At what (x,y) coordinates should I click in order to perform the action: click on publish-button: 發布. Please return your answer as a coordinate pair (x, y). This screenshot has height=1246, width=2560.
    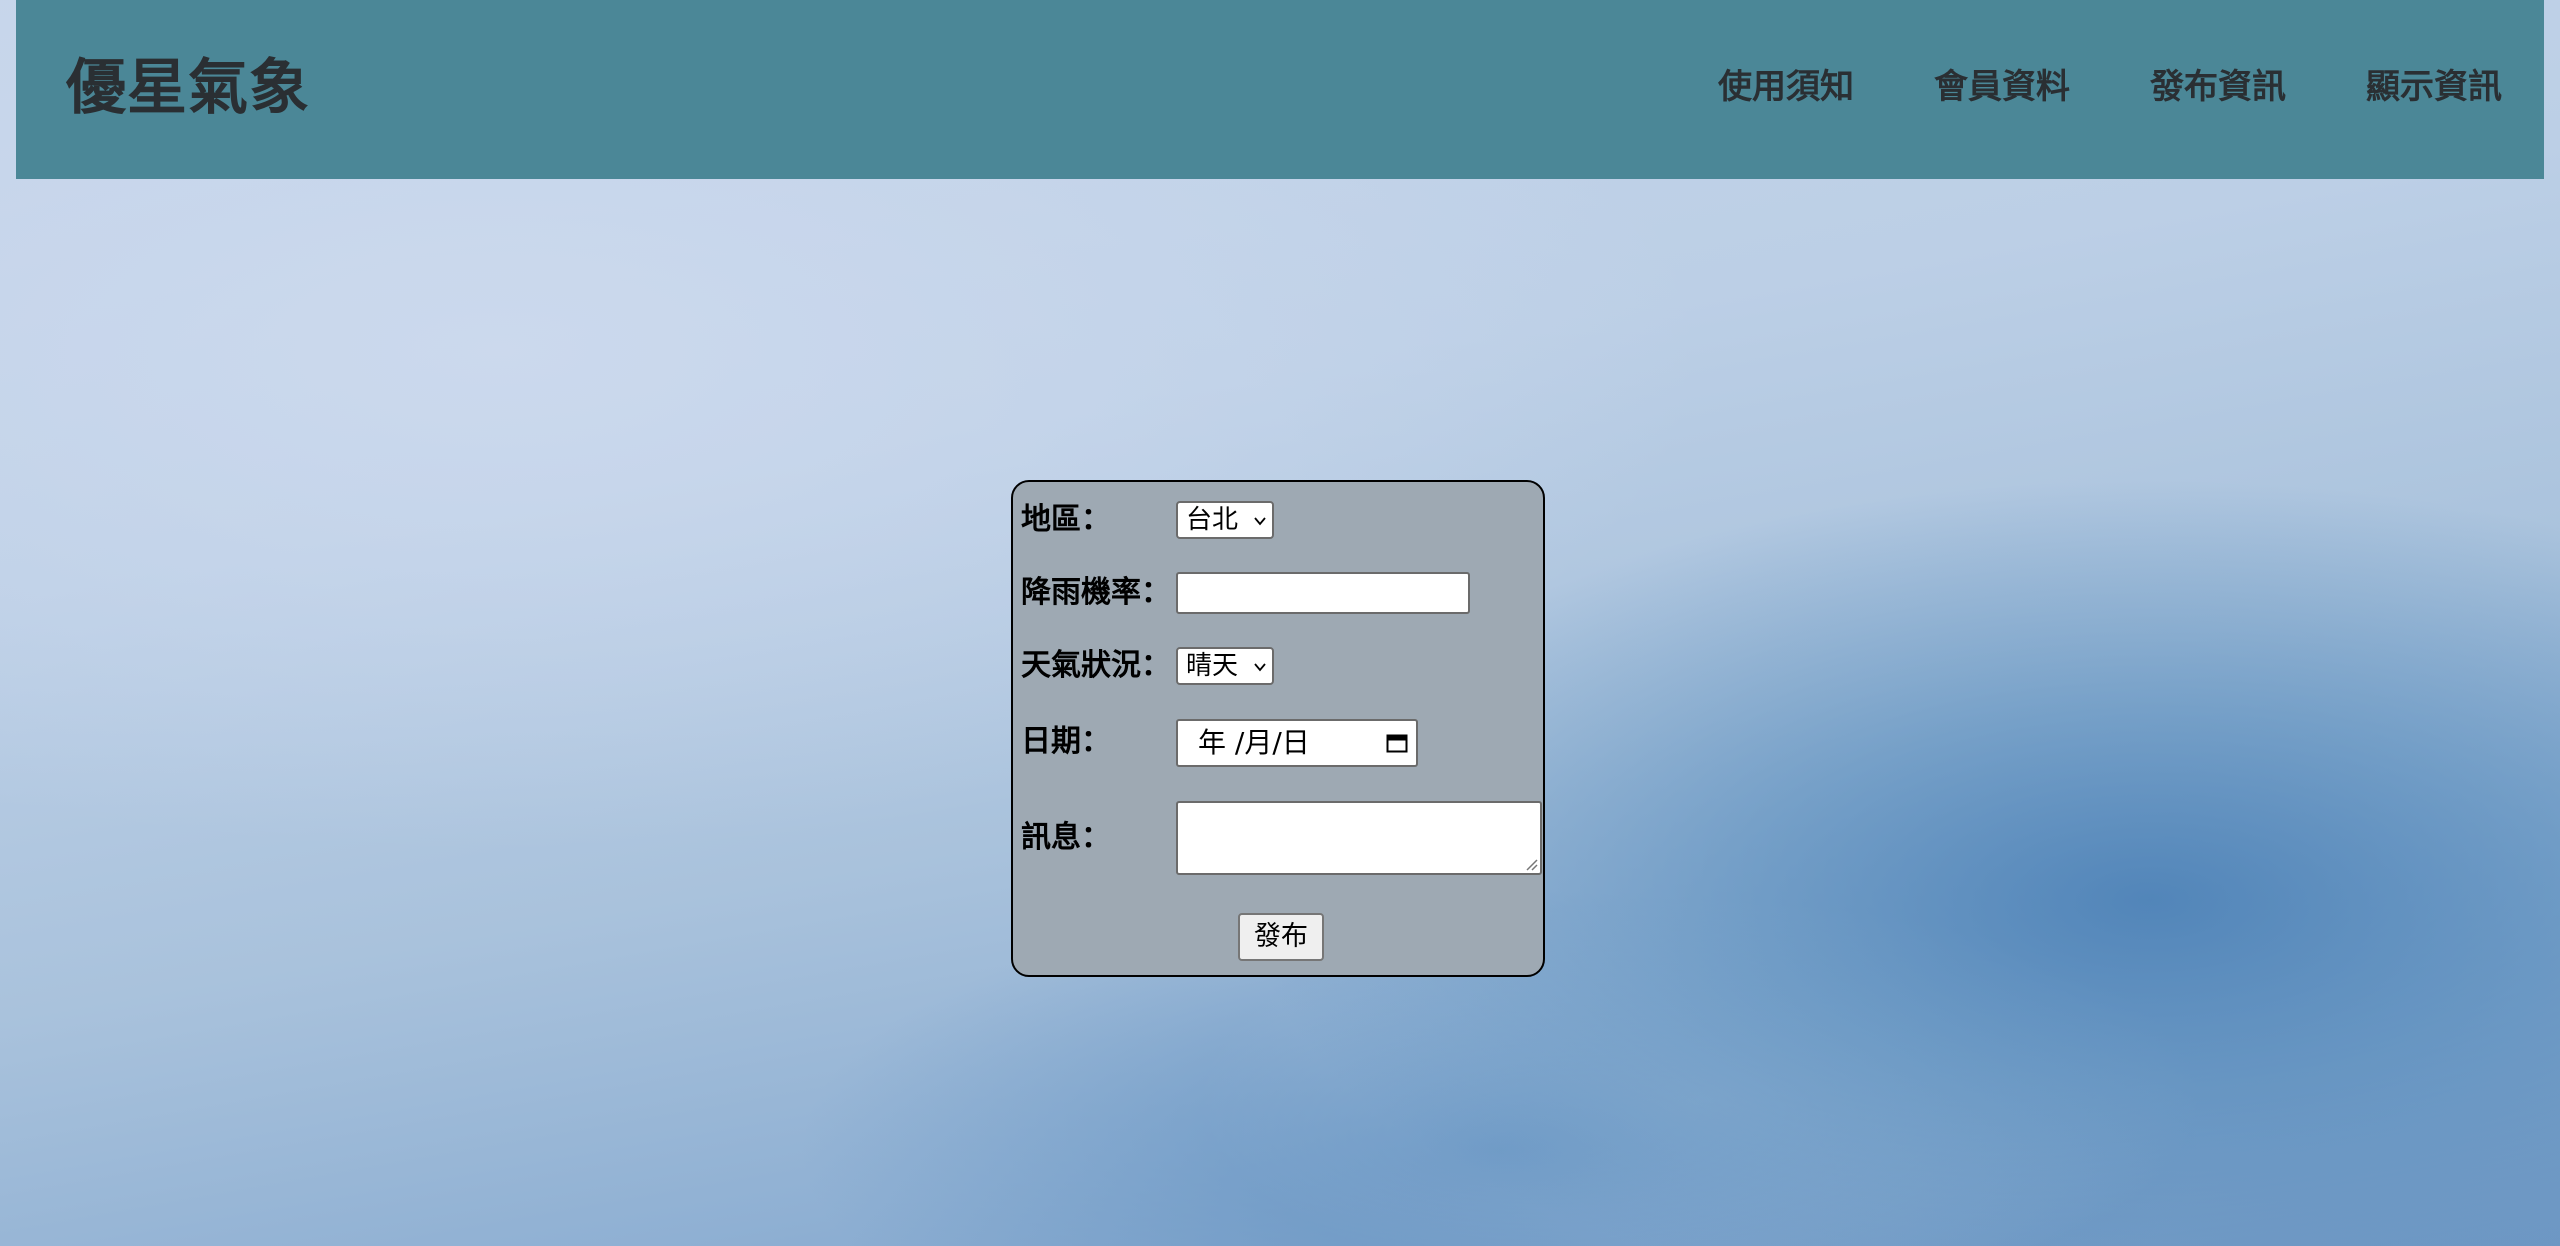
    Looking at the image, I should click on (1281, 937).